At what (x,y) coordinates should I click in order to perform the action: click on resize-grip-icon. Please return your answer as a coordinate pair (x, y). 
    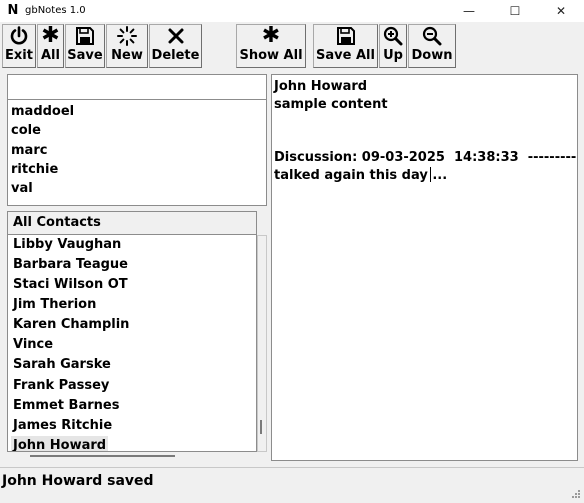
    Looking at the image, I should click on (576, 491).